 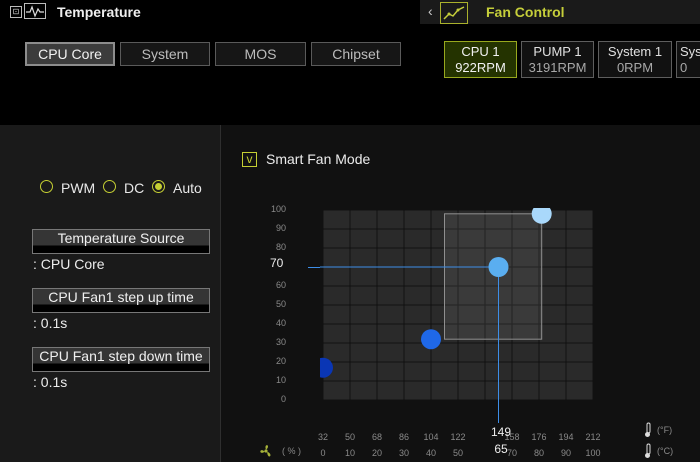 I want to click on smart-fan-checkbox: v, so click(x=249, y=159).